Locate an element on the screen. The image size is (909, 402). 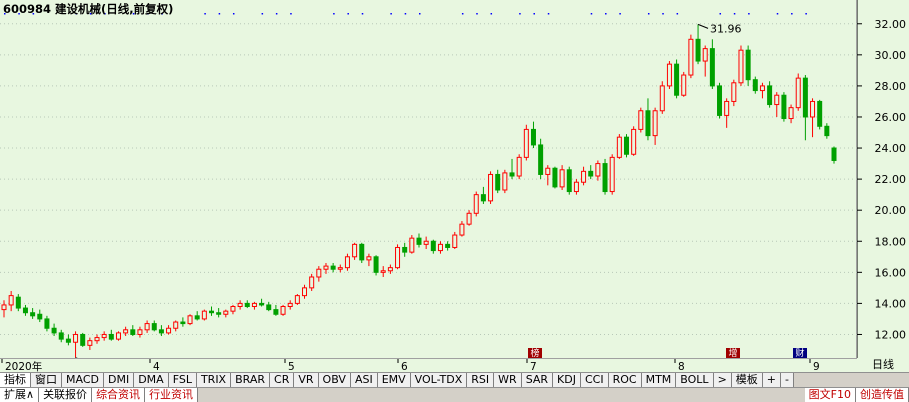
bottom-tabbar: 扩展∧ 关联报价 综合资讯 行业资讯 图文F10 创造传值 is located at coordinates (454, 394).